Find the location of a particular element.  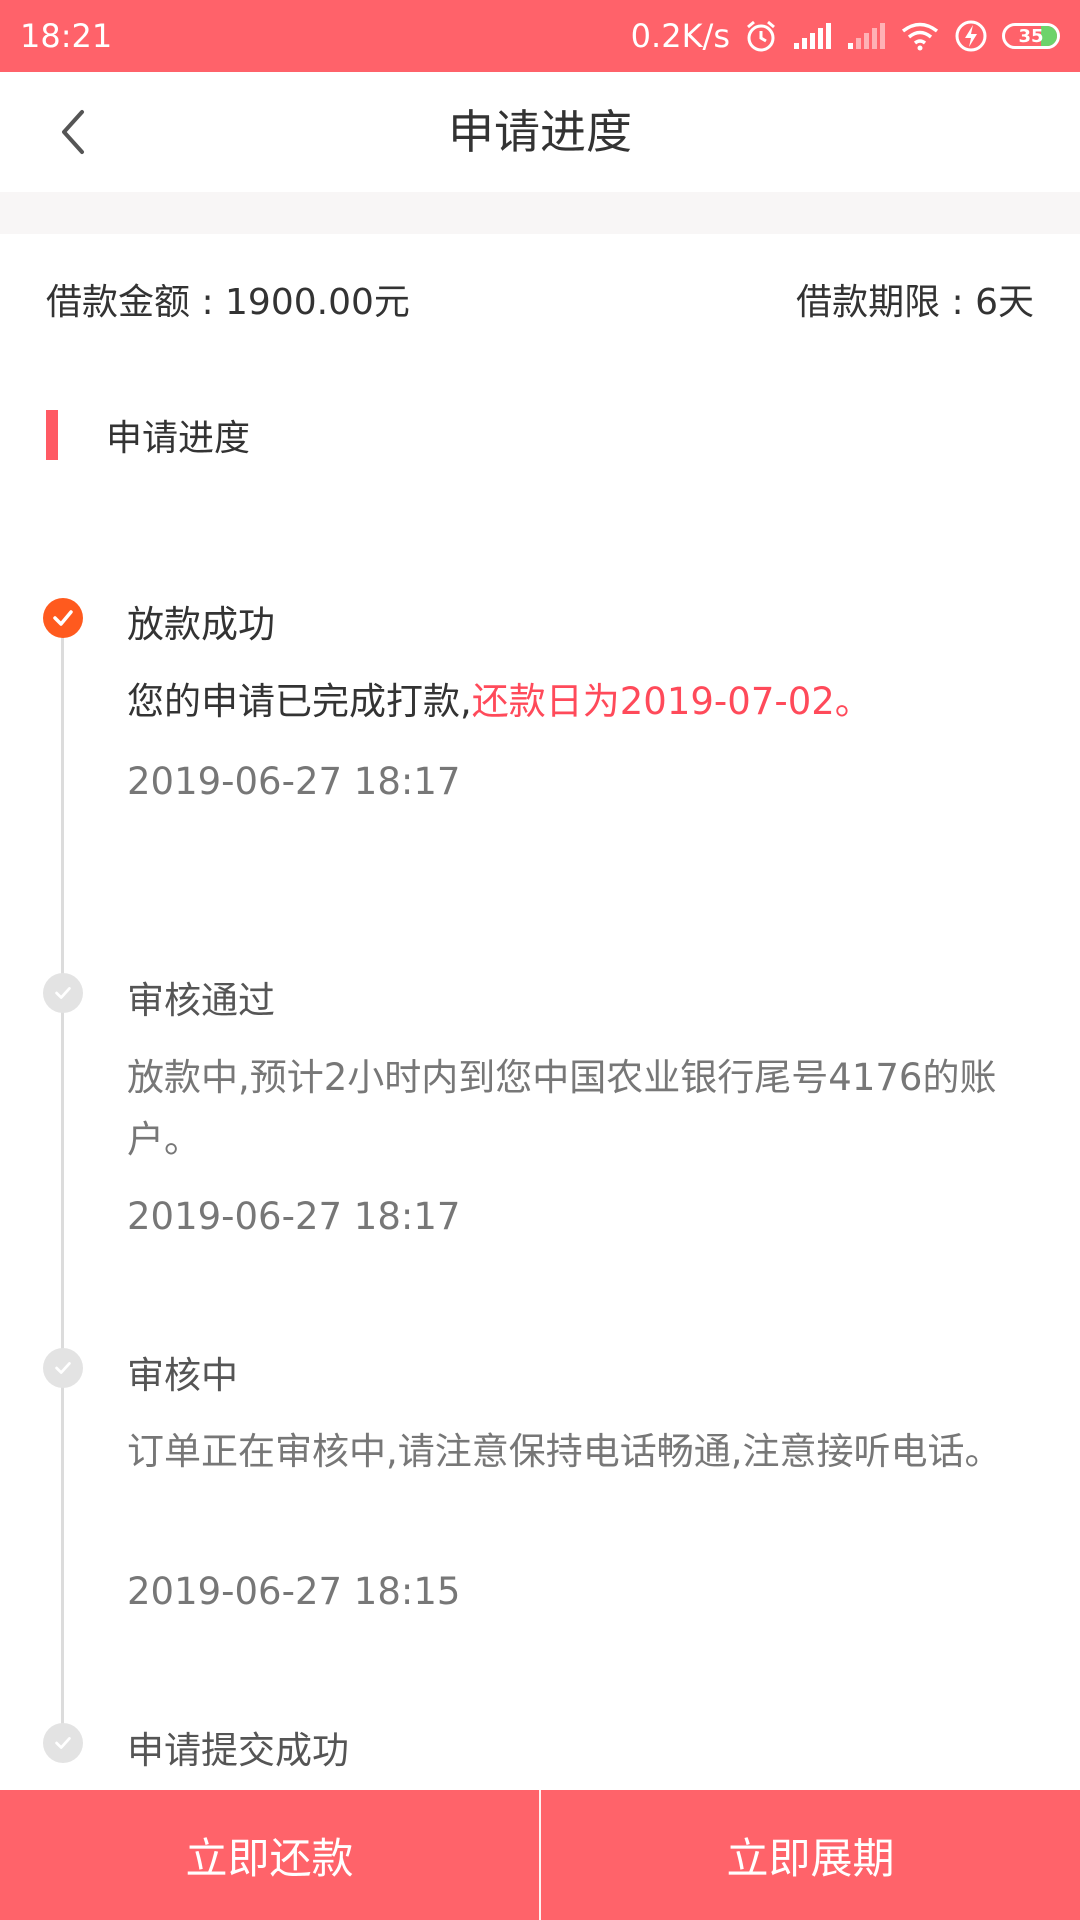

step-description: 订单正在审核中,请注意保持电话畅通,注意接听电话。 is located at coordinates (564, 1451).